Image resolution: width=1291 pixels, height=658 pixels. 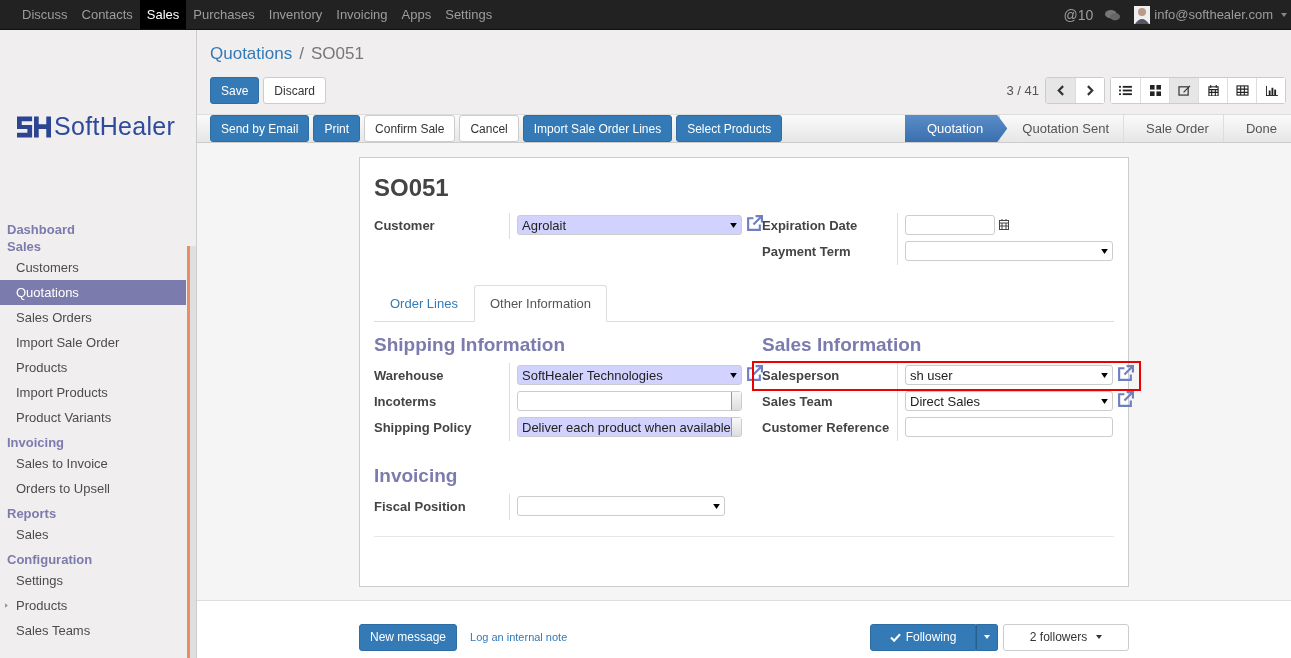 I want to click on logo-text: SoftHealer, so click(x=115, y=126).